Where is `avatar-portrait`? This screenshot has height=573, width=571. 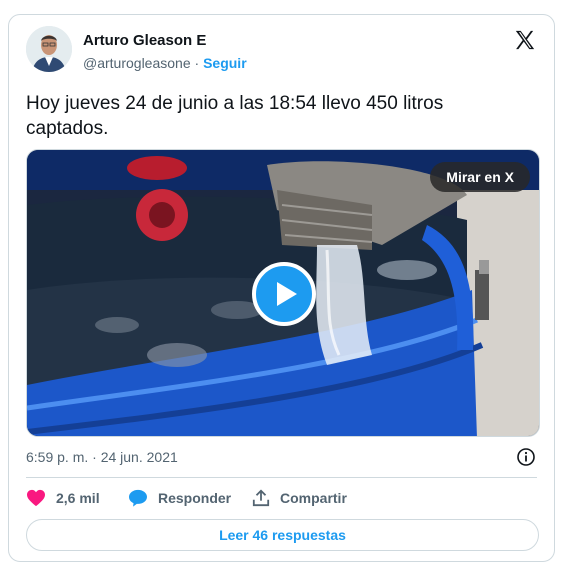 avatar-portrait is located at coordinates (49, 49).